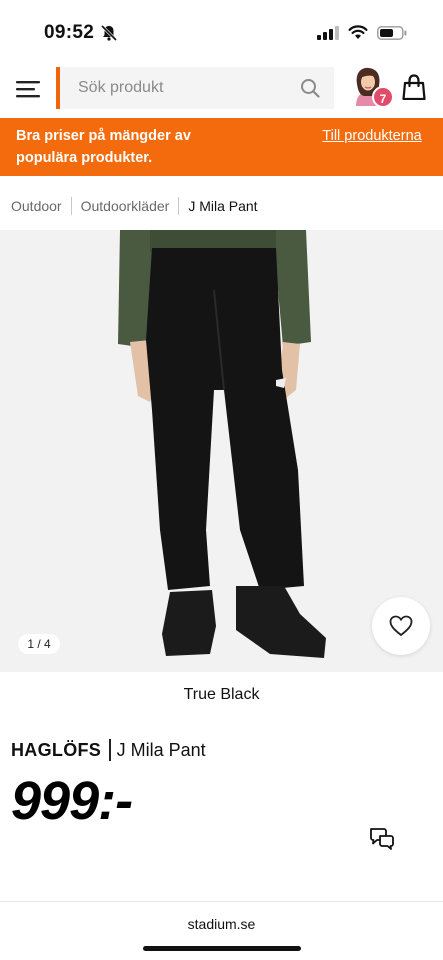 Image resolution: width=443 pixels, height=960 pixels. I want to click on breadcrumb-item-current: J Mila Pant, so click(223, 206).